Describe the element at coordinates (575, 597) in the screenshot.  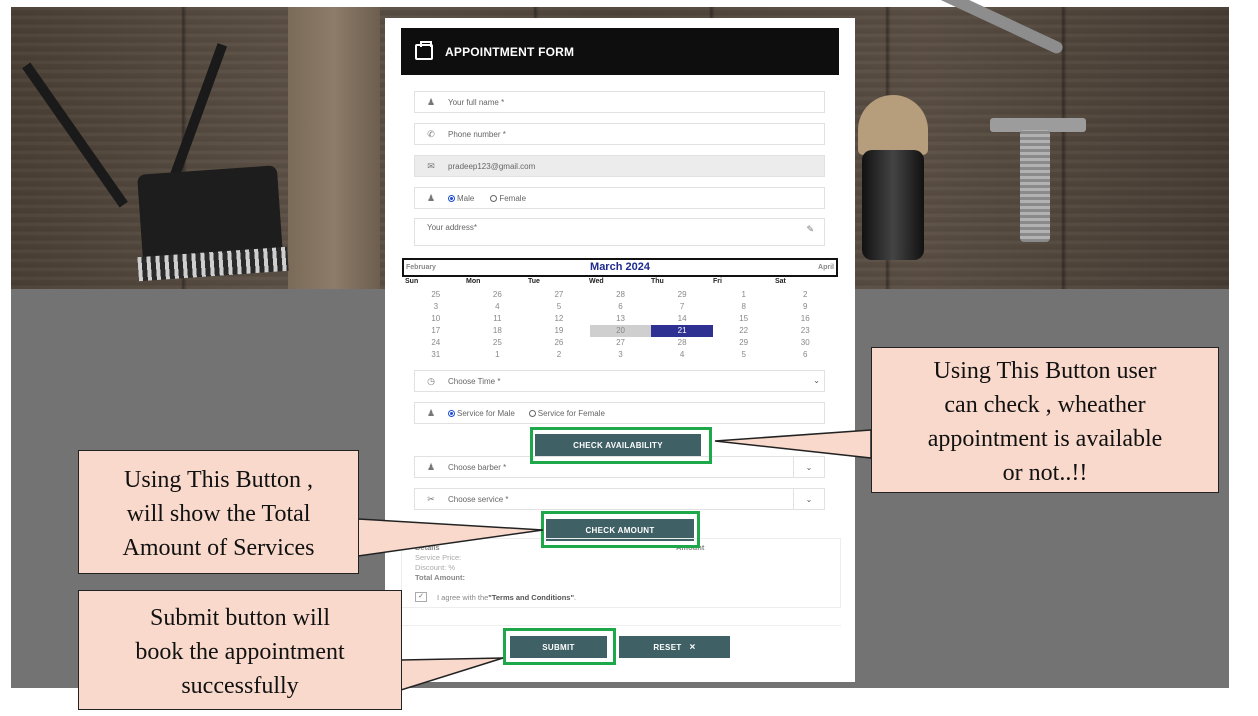
I see `terms-suffix: .` at that location.